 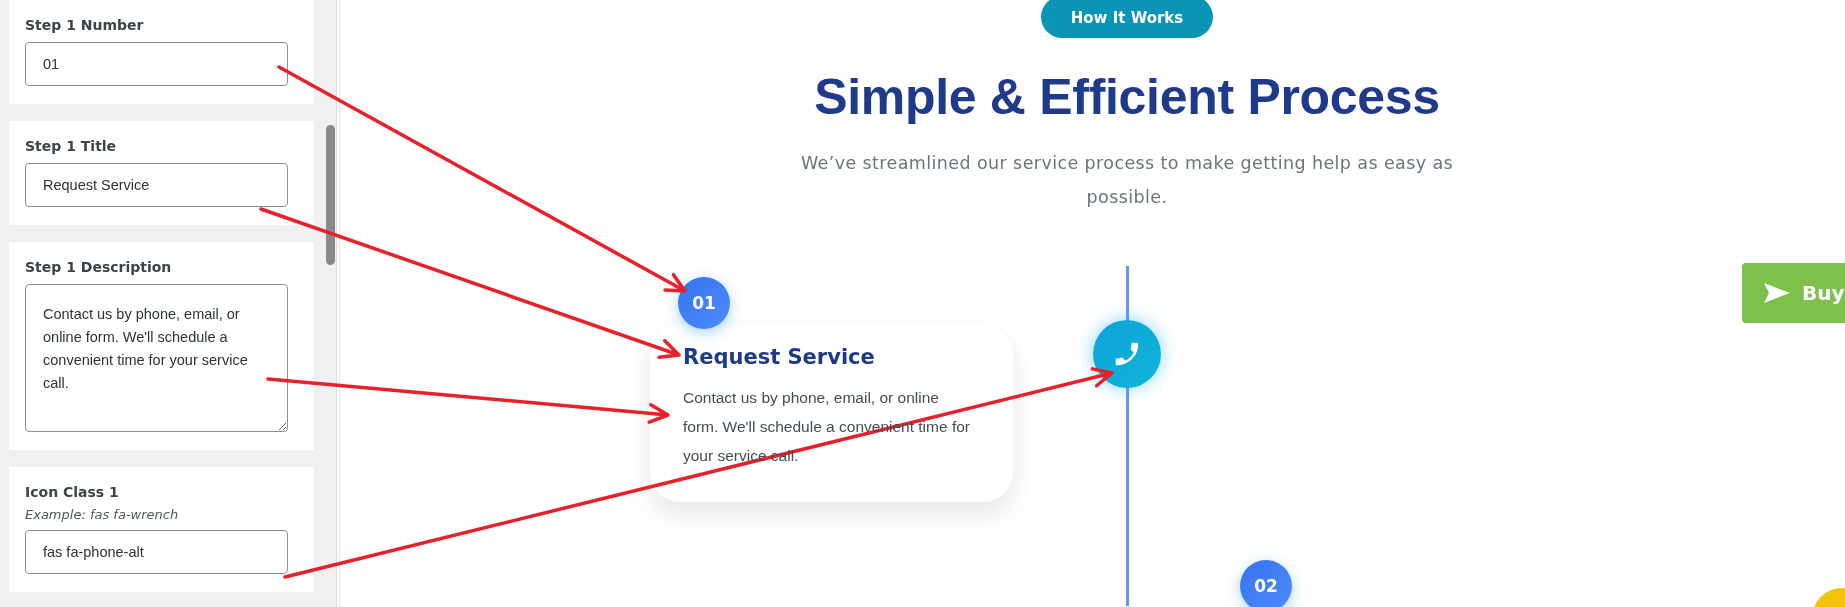 What do you see at coordinates (102, 514) in the screenshot?
I see `field-hint: Example: fas fa-wrench` at bounding box center [102, 514].